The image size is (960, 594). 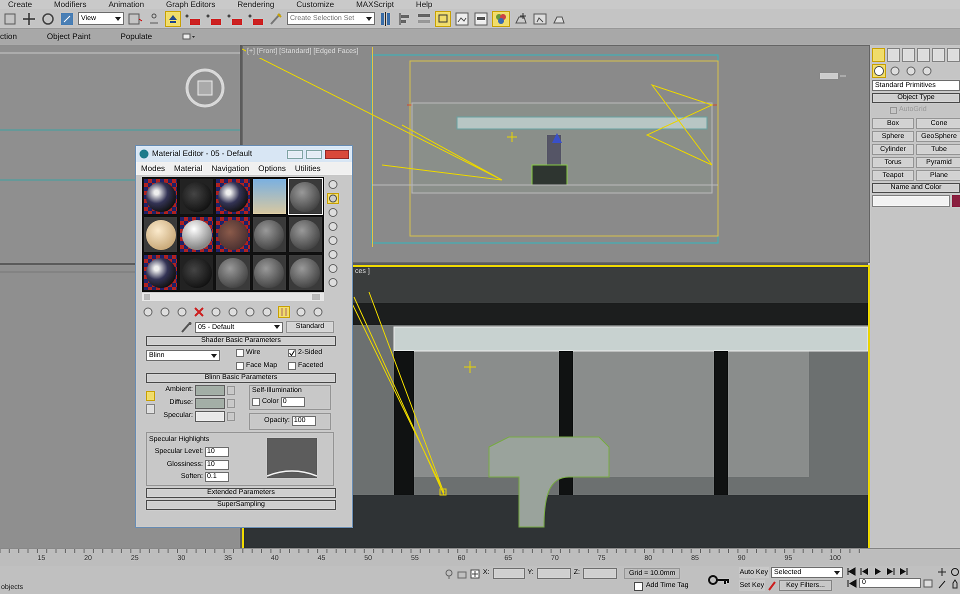 I want to click on window-title: Material Editor - 05 - Default, so click(x=203, y=154).